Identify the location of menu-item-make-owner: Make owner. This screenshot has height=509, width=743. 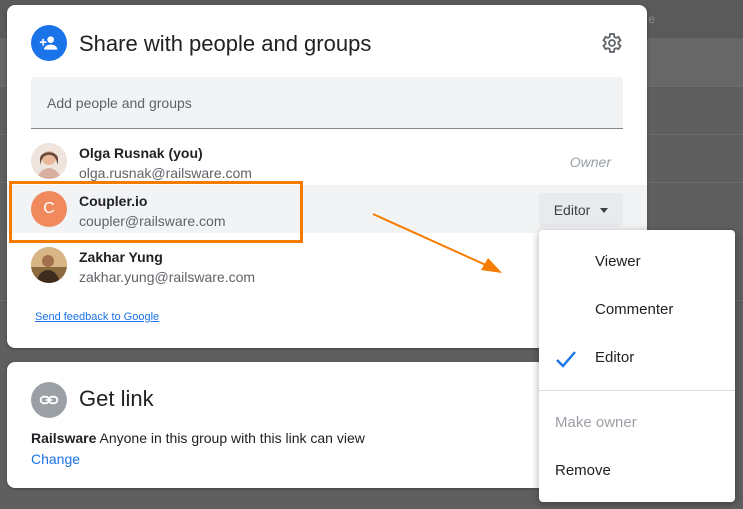
(596, 422).